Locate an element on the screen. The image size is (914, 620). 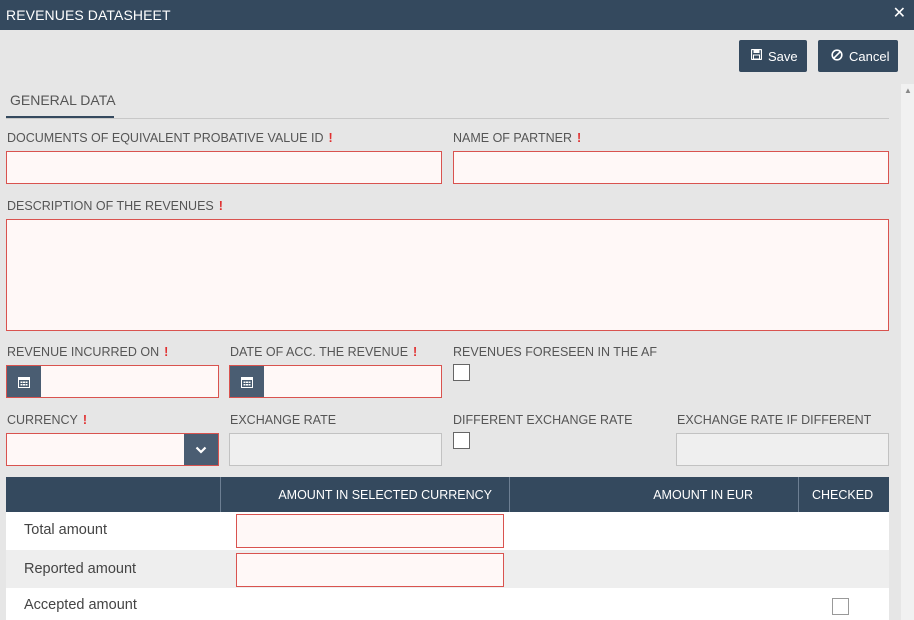
tab-general-data: GENERAL DATA is located at coordinates (63, 100).